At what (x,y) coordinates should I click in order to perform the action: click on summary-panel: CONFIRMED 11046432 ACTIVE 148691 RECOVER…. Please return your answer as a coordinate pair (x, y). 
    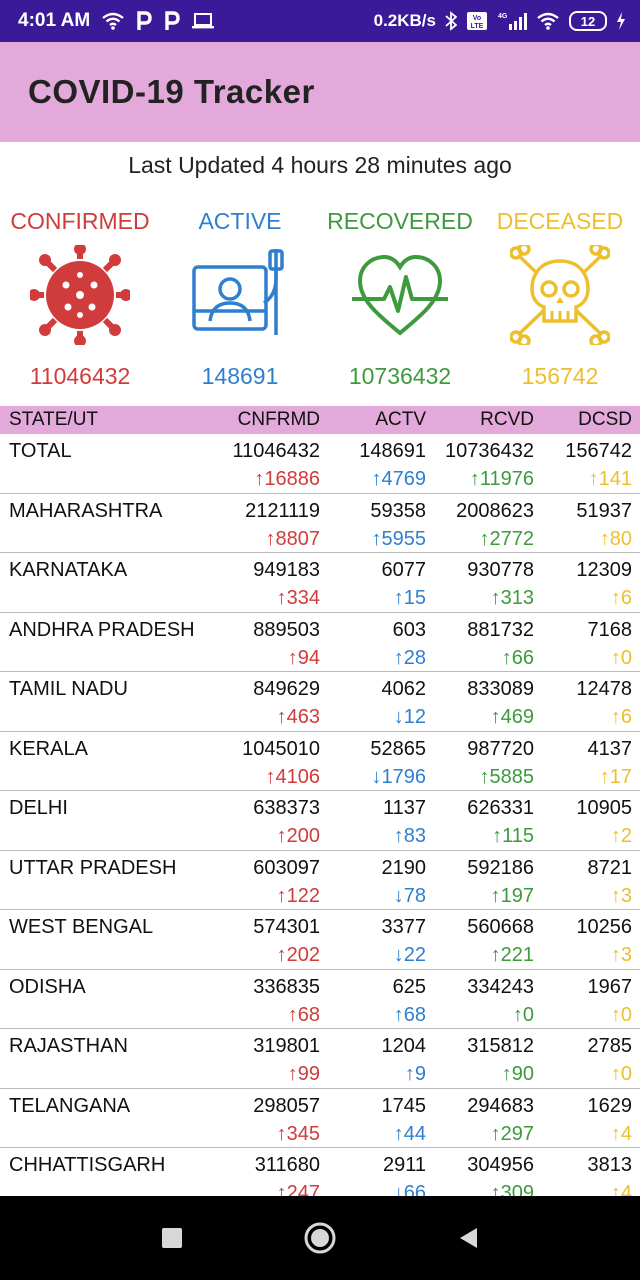
    Looking at the image, I should click on (320, 296).